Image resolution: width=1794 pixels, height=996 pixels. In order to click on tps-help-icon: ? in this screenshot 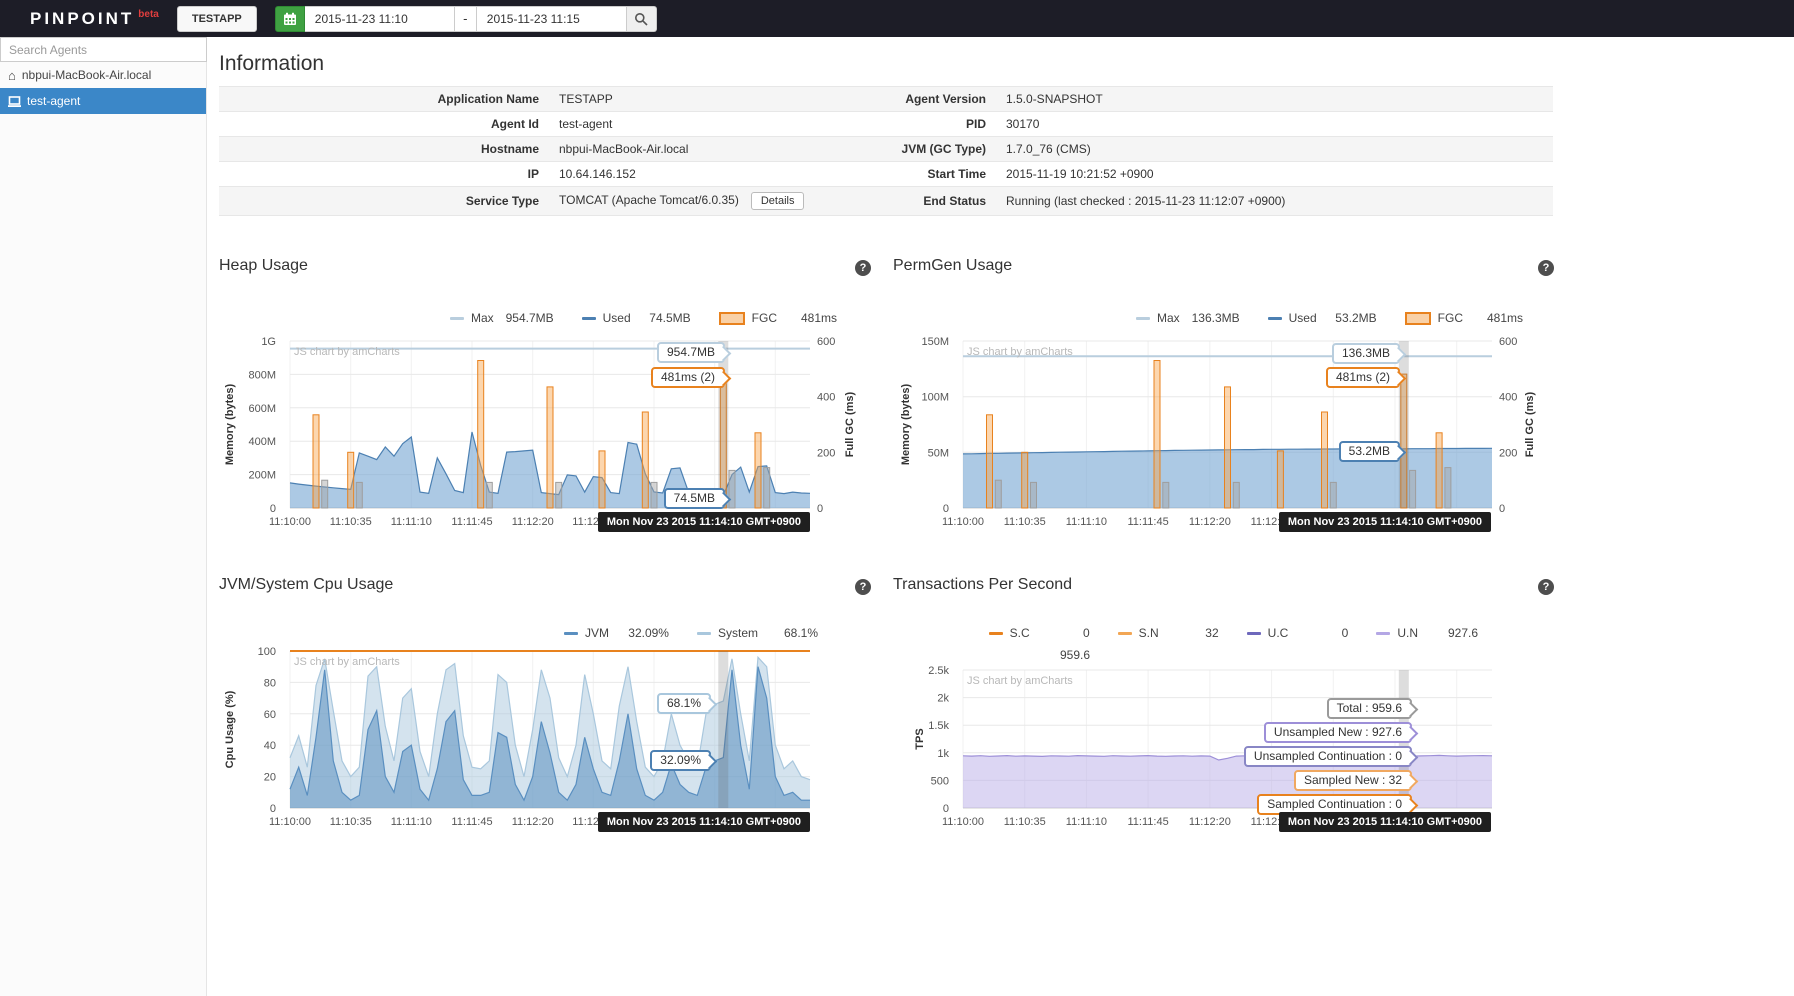, I will do `click(1546, 587)`.